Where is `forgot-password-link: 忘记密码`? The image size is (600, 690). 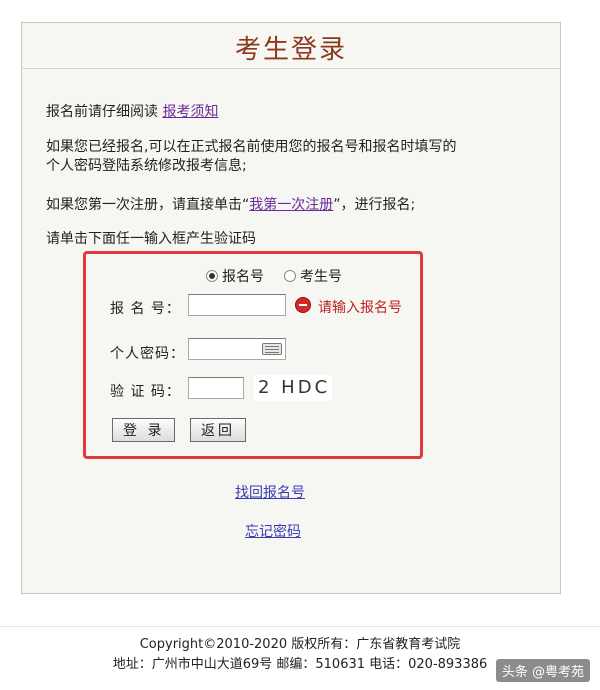
forgot-password-link: 忘记密码 is located at coordinates (273, 531).